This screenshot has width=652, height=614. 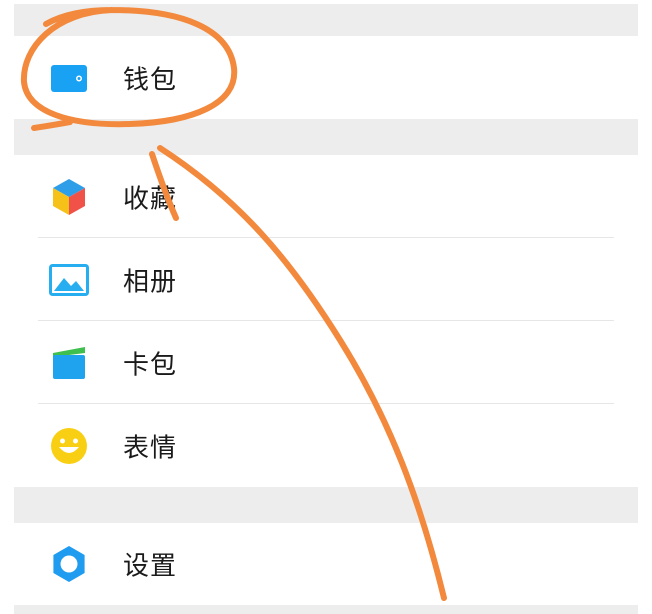 I want to click on gear-icon, so click(x=69, y=564).